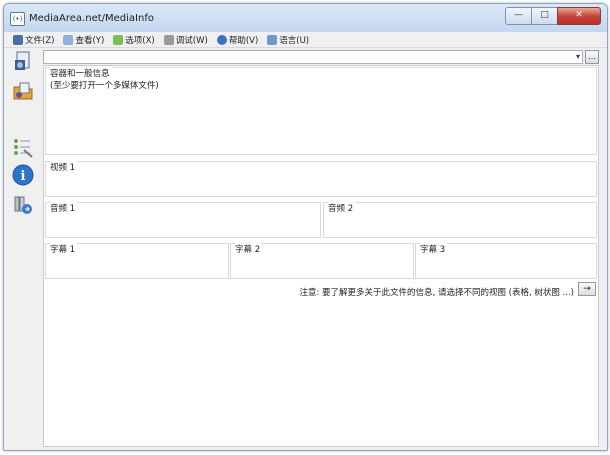  Describe the element at coordinates (578, 56) in the screenshot. I see `chevron-down-icon: ▾` at that location.